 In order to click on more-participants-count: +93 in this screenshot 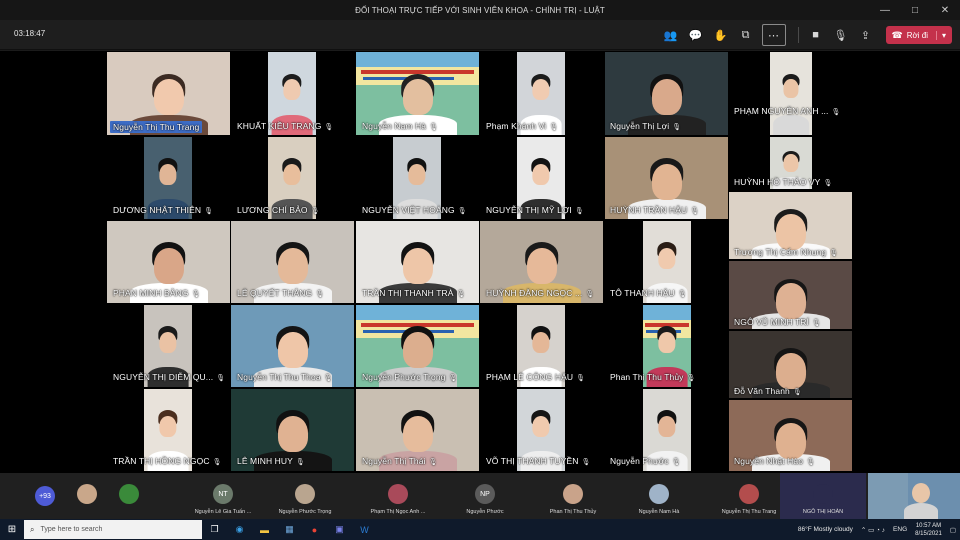, I will do `click(45, 496)`.